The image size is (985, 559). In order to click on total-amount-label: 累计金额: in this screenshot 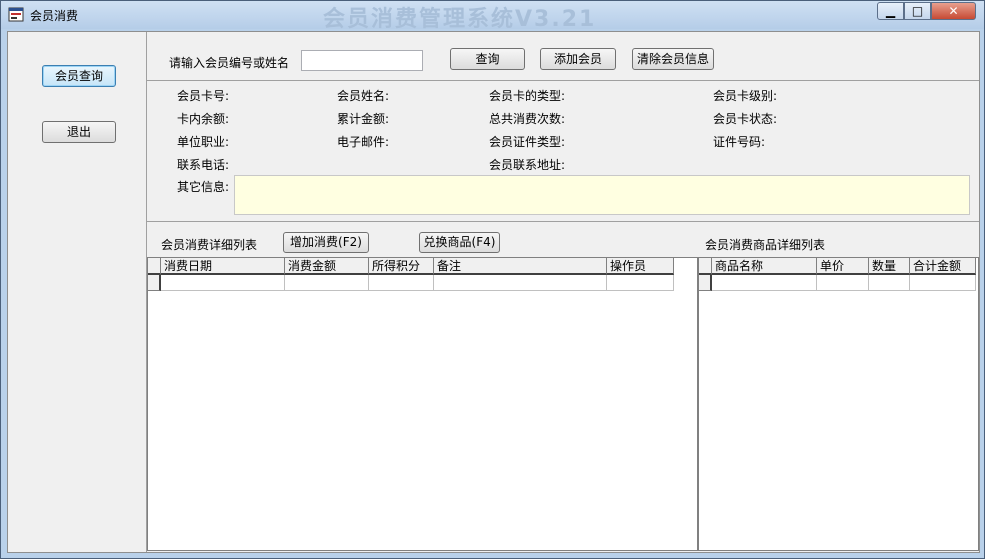, I will do `click(363, 119)`.